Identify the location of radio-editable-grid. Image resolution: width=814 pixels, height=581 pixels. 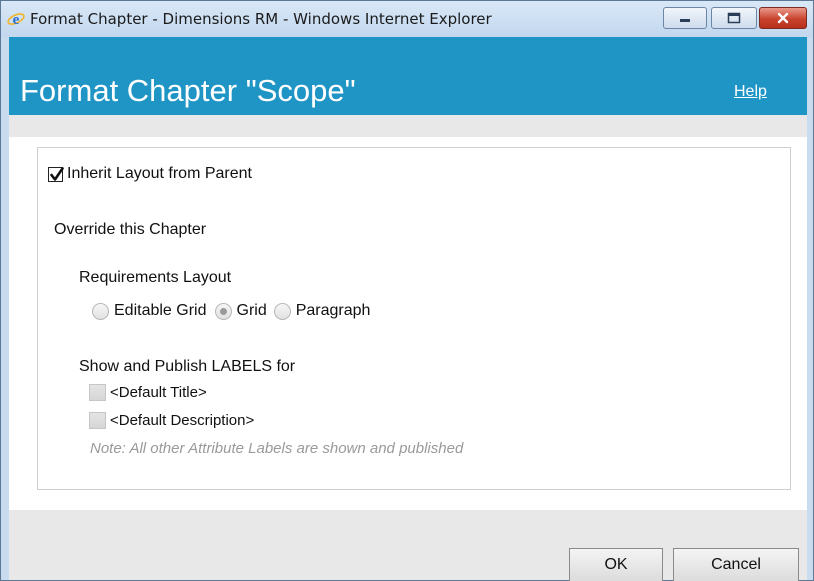
(100, 311).